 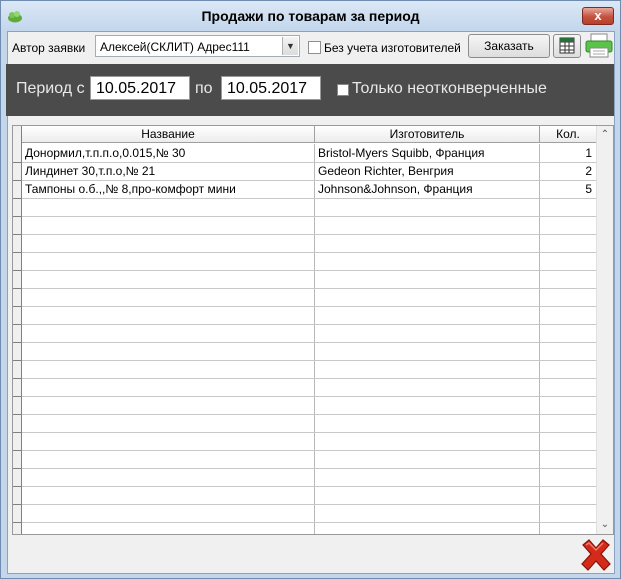 What do you see at coordinates (271, 88) in the screenshot?
I see `period-to-input: 10.05.2017` at bounding box center [271, 88].